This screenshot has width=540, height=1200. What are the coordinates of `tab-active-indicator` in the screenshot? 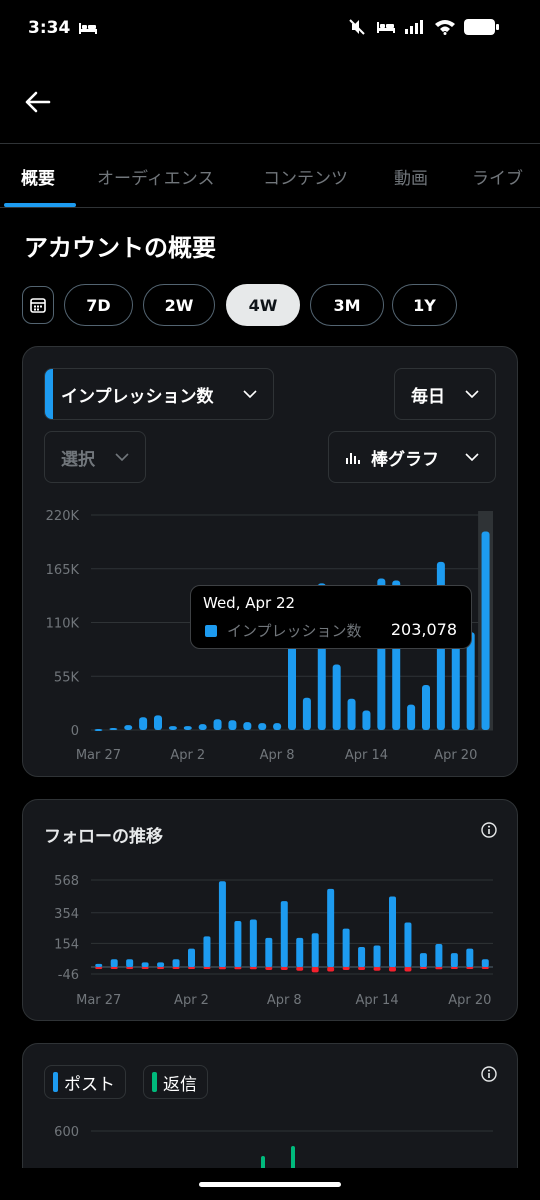 It's located at (40, 205).